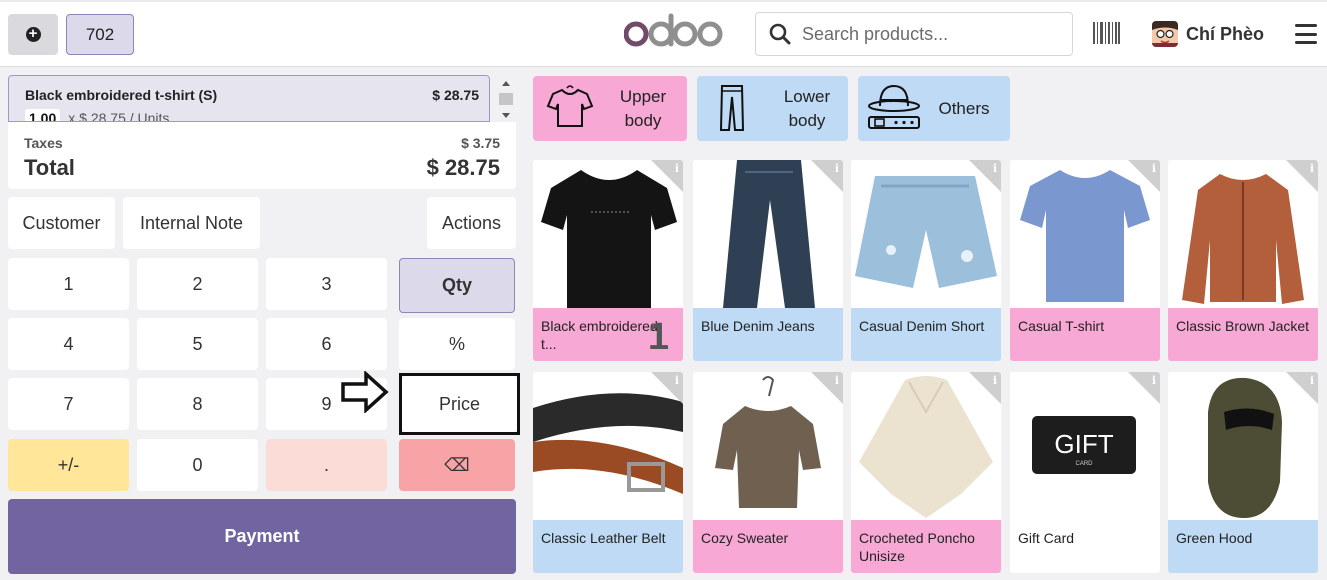 The height and width of the screenshot is (580, 1327). I want to click on category-label: Lower body, so click(807, 108).